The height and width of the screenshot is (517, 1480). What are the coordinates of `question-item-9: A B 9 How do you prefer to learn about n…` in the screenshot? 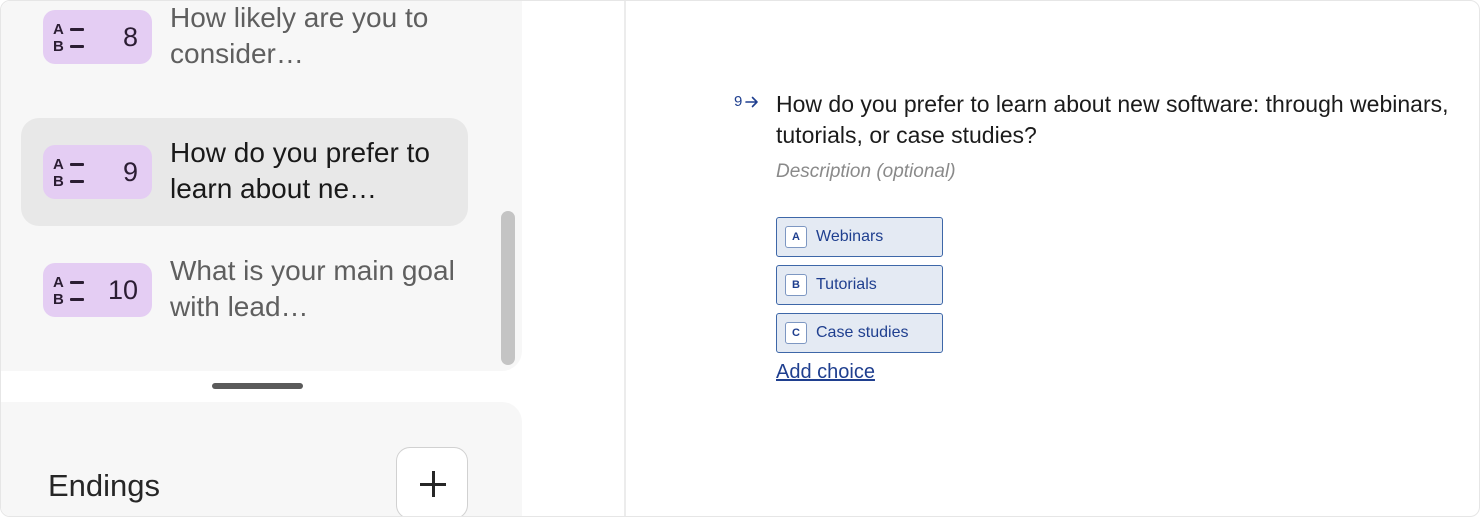 It's located at (244, 172).